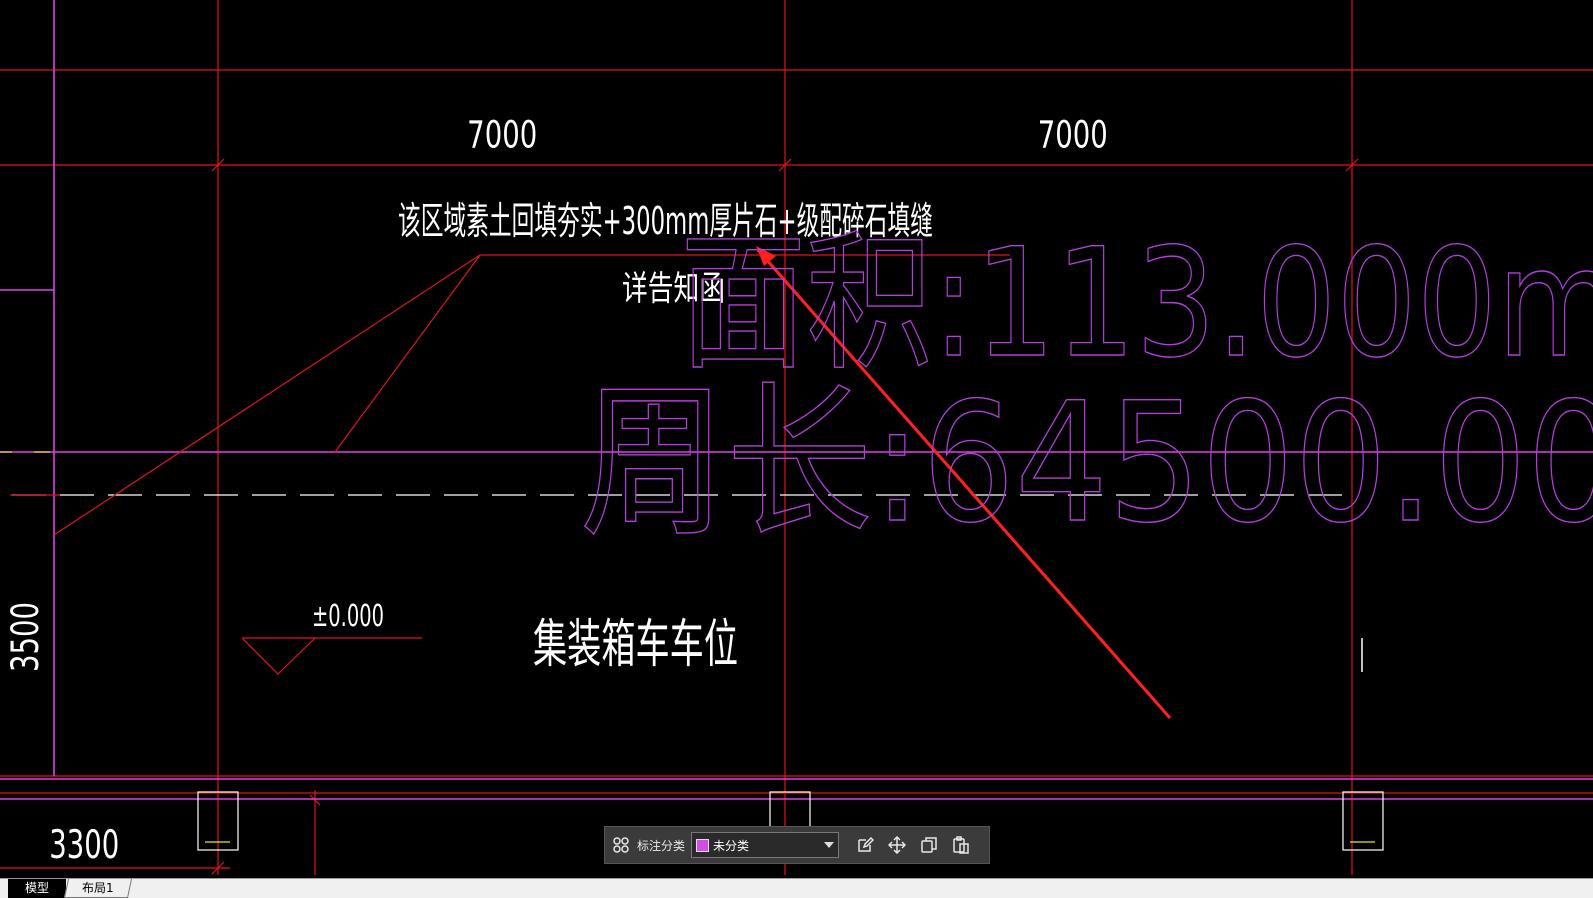  I want to click on tab-layout1-label: 布局1, so click(98, 888).